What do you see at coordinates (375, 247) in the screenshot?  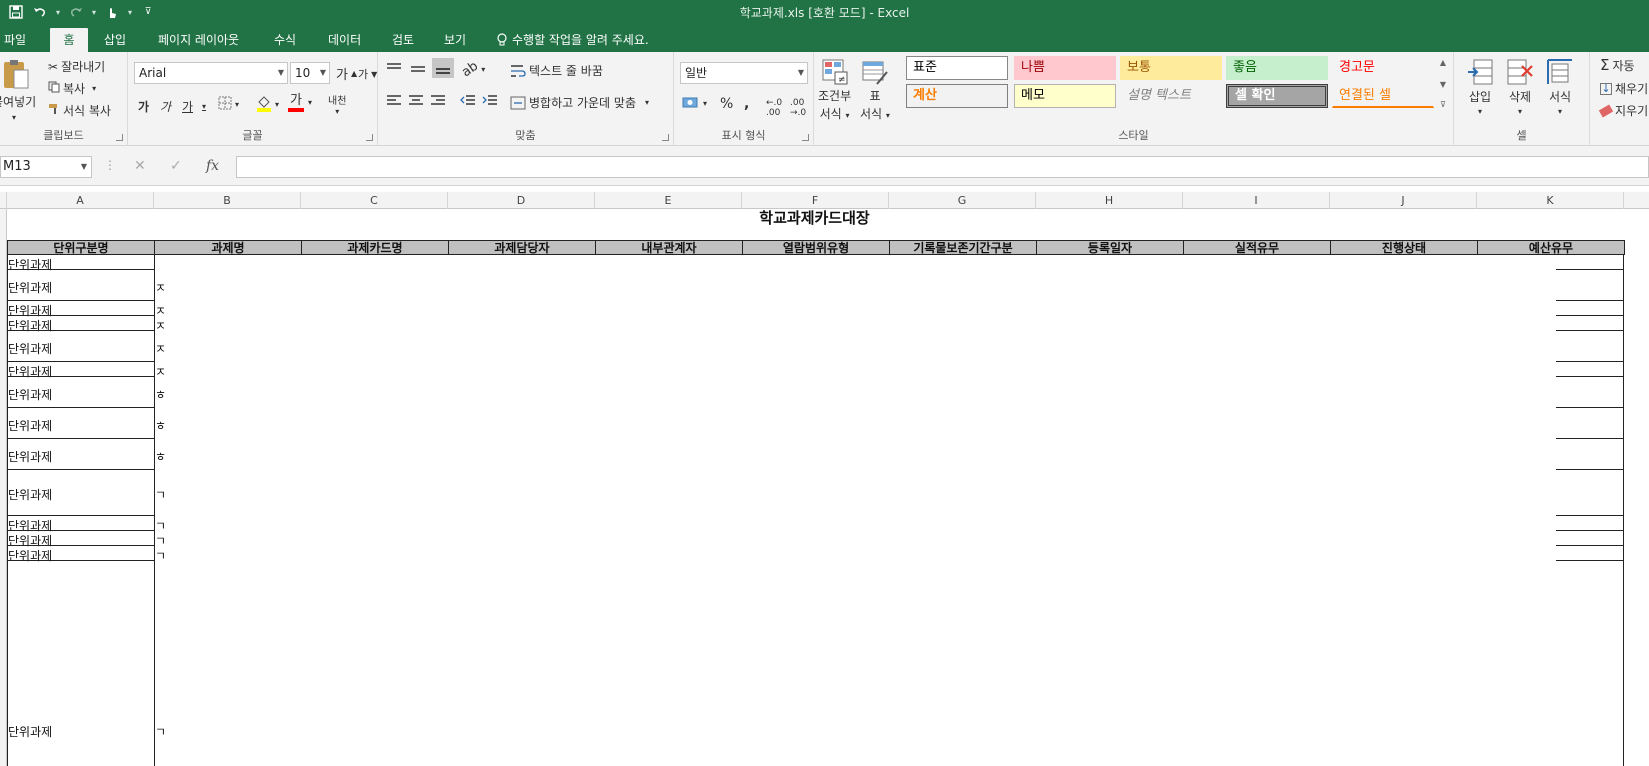 I see `header-cell: 과제카드명` at bounding box center [375, 247].